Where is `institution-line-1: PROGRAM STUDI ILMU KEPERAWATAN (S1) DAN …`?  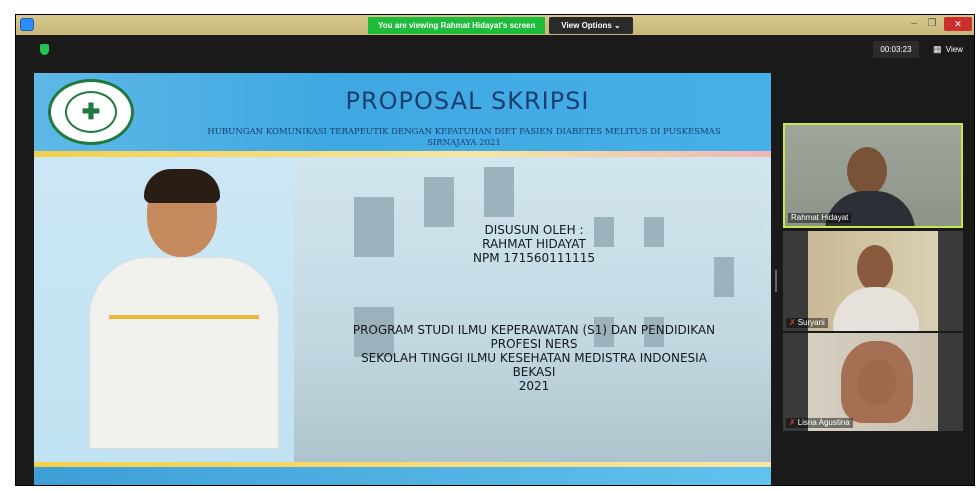
institution-line-1: PROGRAM STUDI ILMU KEPERAWATAN (S1) DAN … is located at coordinates (534, 330).